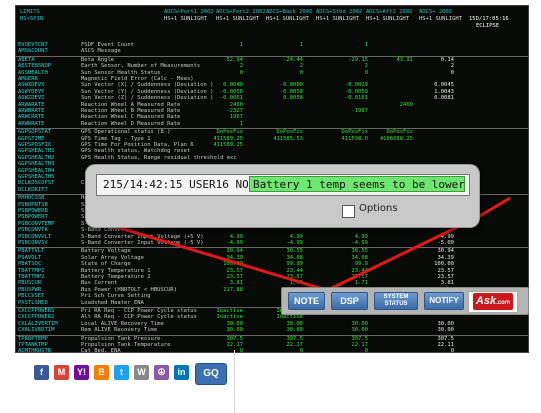  I want to click on gq-button: GQ, so click(211, 374).